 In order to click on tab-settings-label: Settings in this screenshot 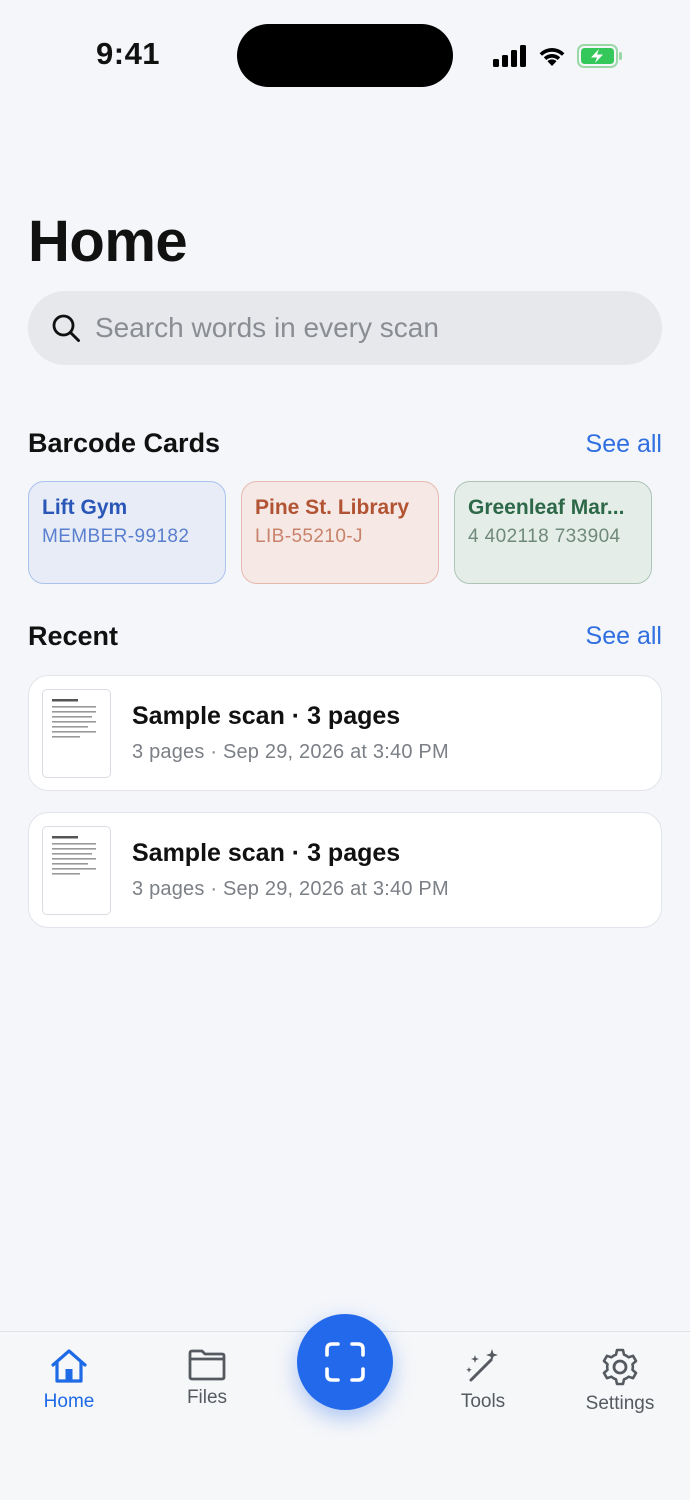, I will do `click(620, 1403)`.